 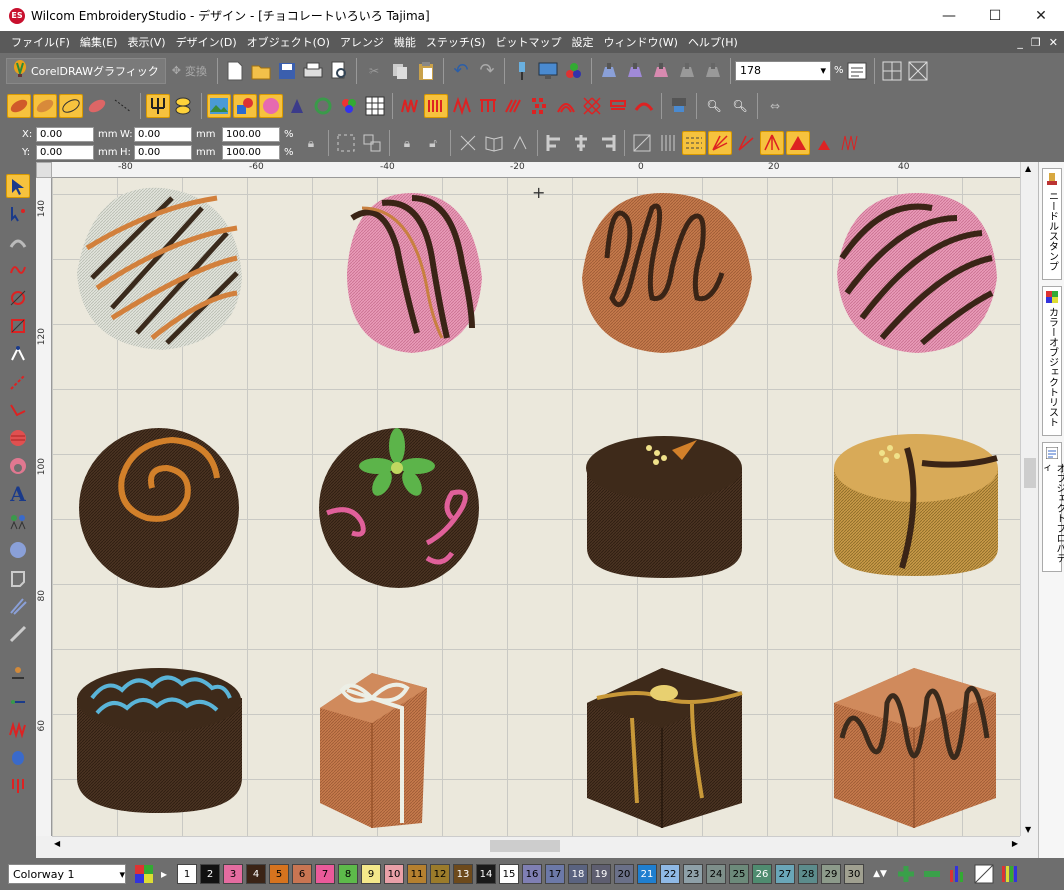 I want to click on remove-color-icon, so click(x=932, y=874).